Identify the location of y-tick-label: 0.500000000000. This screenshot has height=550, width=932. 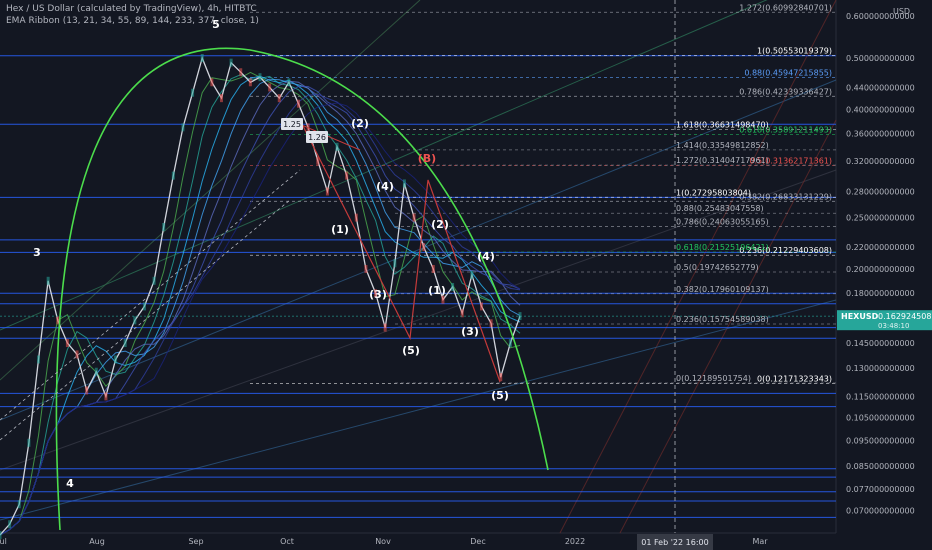
(880, 58).